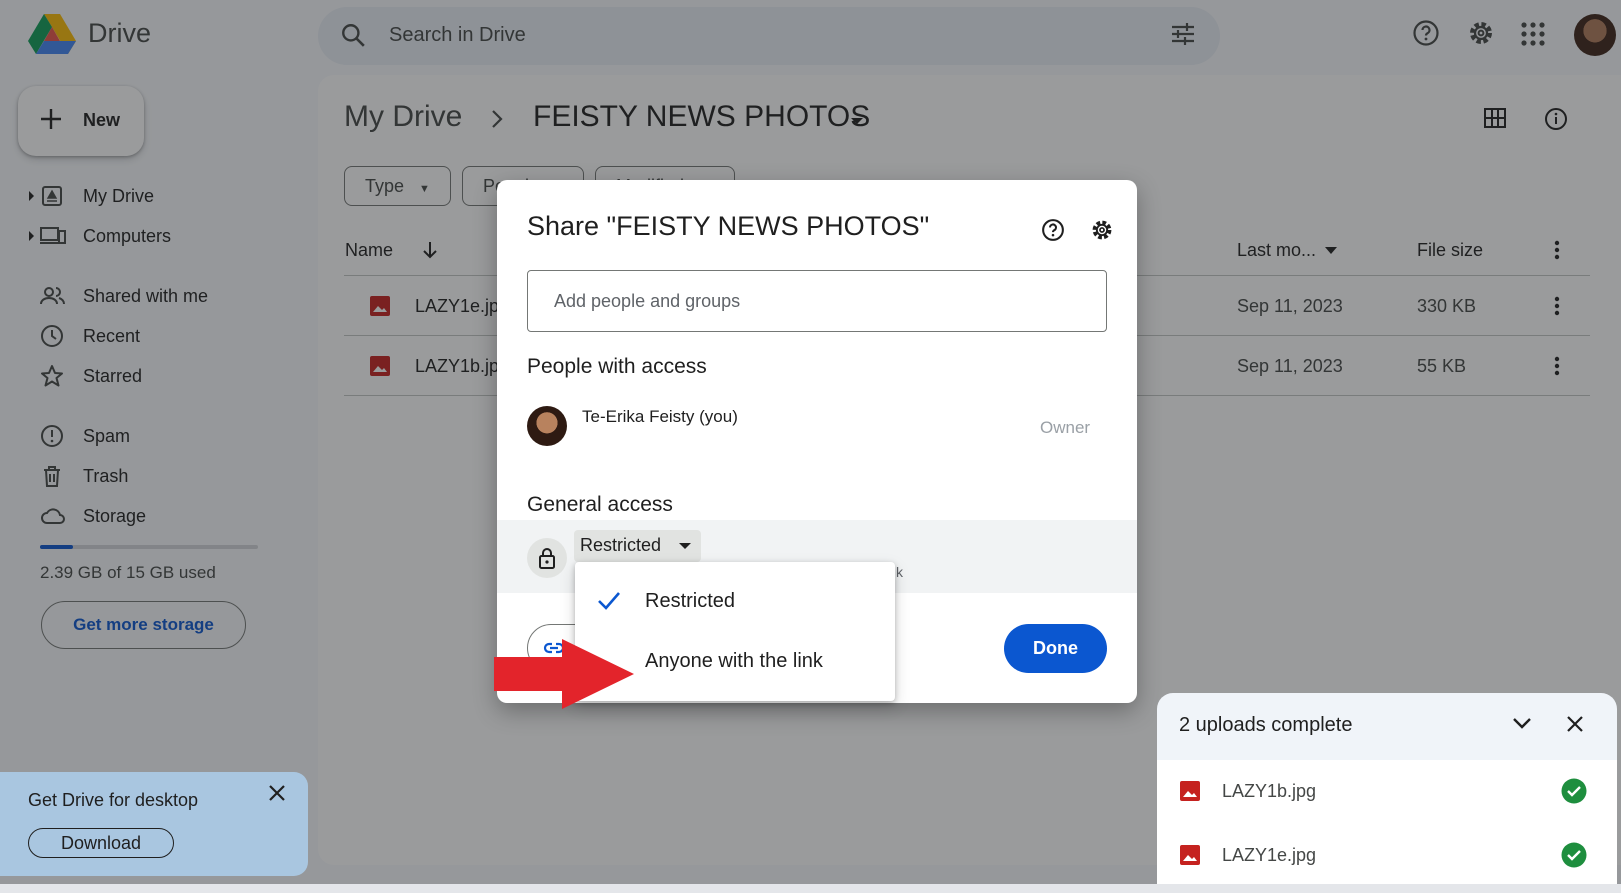 Image resolution: width=1621 pixels, height=893 pixels. What do you see at coordinates (1102, 230) in the screenshot?
I see `settings-icon` at bounding box center [1102, 230].